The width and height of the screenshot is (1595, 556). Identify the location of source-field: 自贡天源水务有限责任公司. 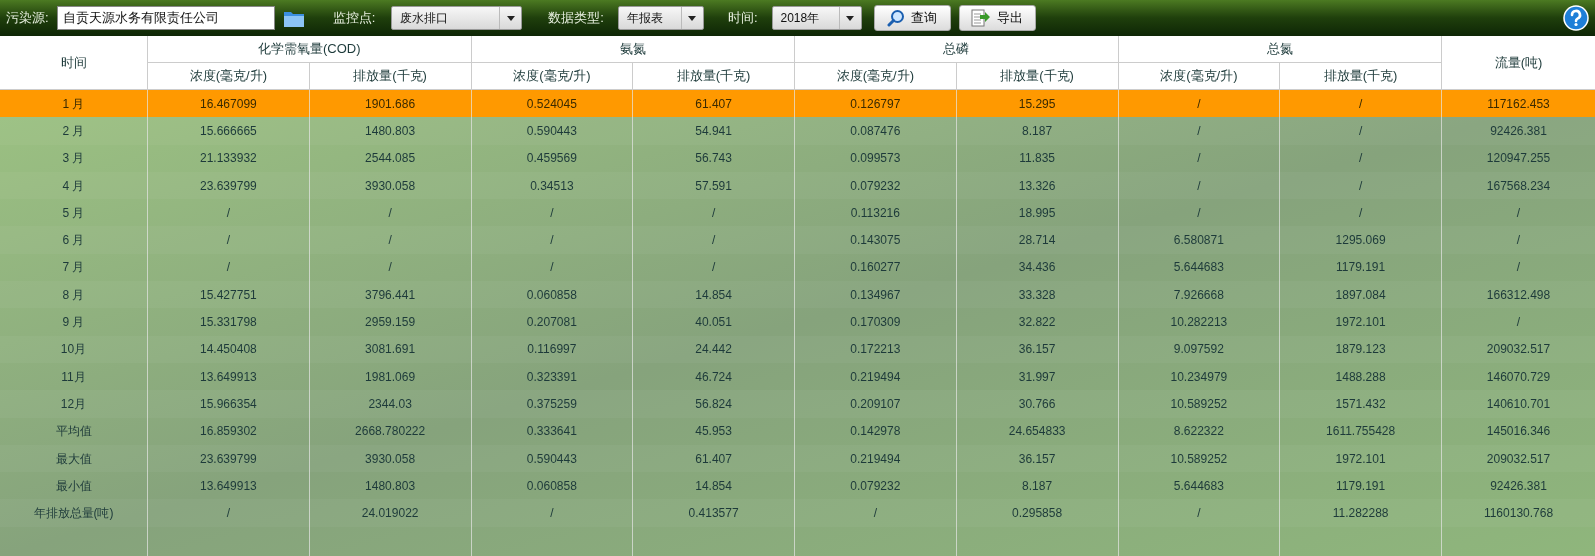
(165, 18).